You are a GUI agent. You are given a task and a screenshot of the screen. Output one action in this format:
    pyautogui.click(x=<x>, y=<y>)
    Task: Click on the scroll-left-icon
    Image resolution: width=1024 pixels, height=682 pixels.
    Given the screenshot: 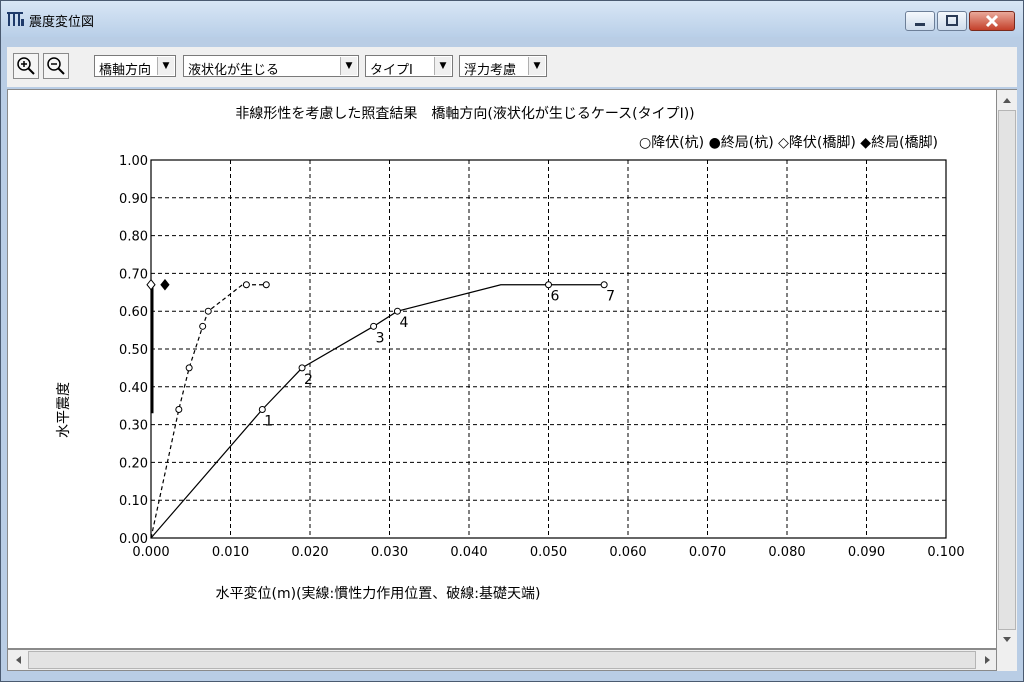 What is the action you would take?
    pyautogui.click(x=19, y=660)
    